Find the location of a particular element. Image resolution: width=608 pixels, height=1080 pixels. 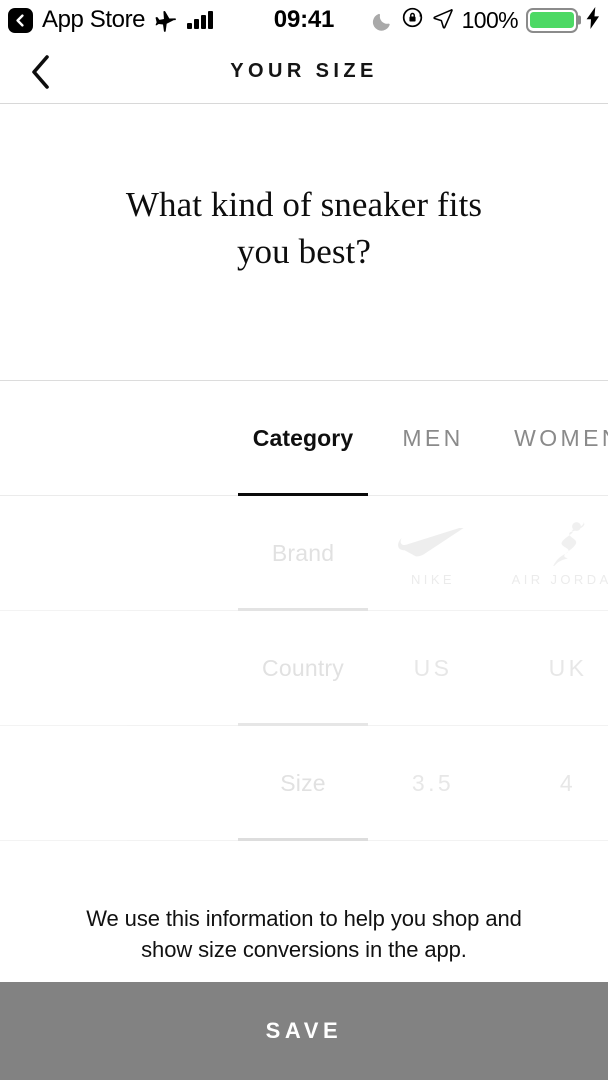

nav-bar: YOUR SIZE is located at coordinates (304, 71).